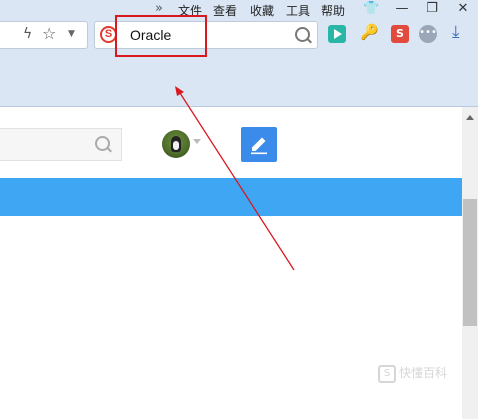 This screenshot has height=419, width=478. I want to click on watermark: S 快懂百科, so click(412, 373).